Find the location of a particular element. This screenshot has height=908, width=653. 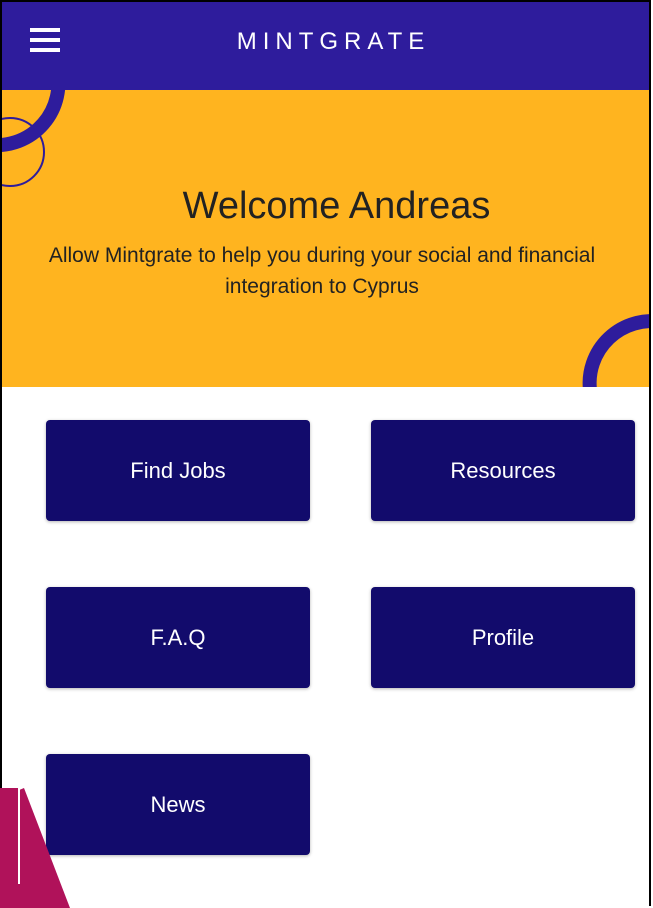

welcome-title: Welcome Andreas is located at coordinates (336, 206).